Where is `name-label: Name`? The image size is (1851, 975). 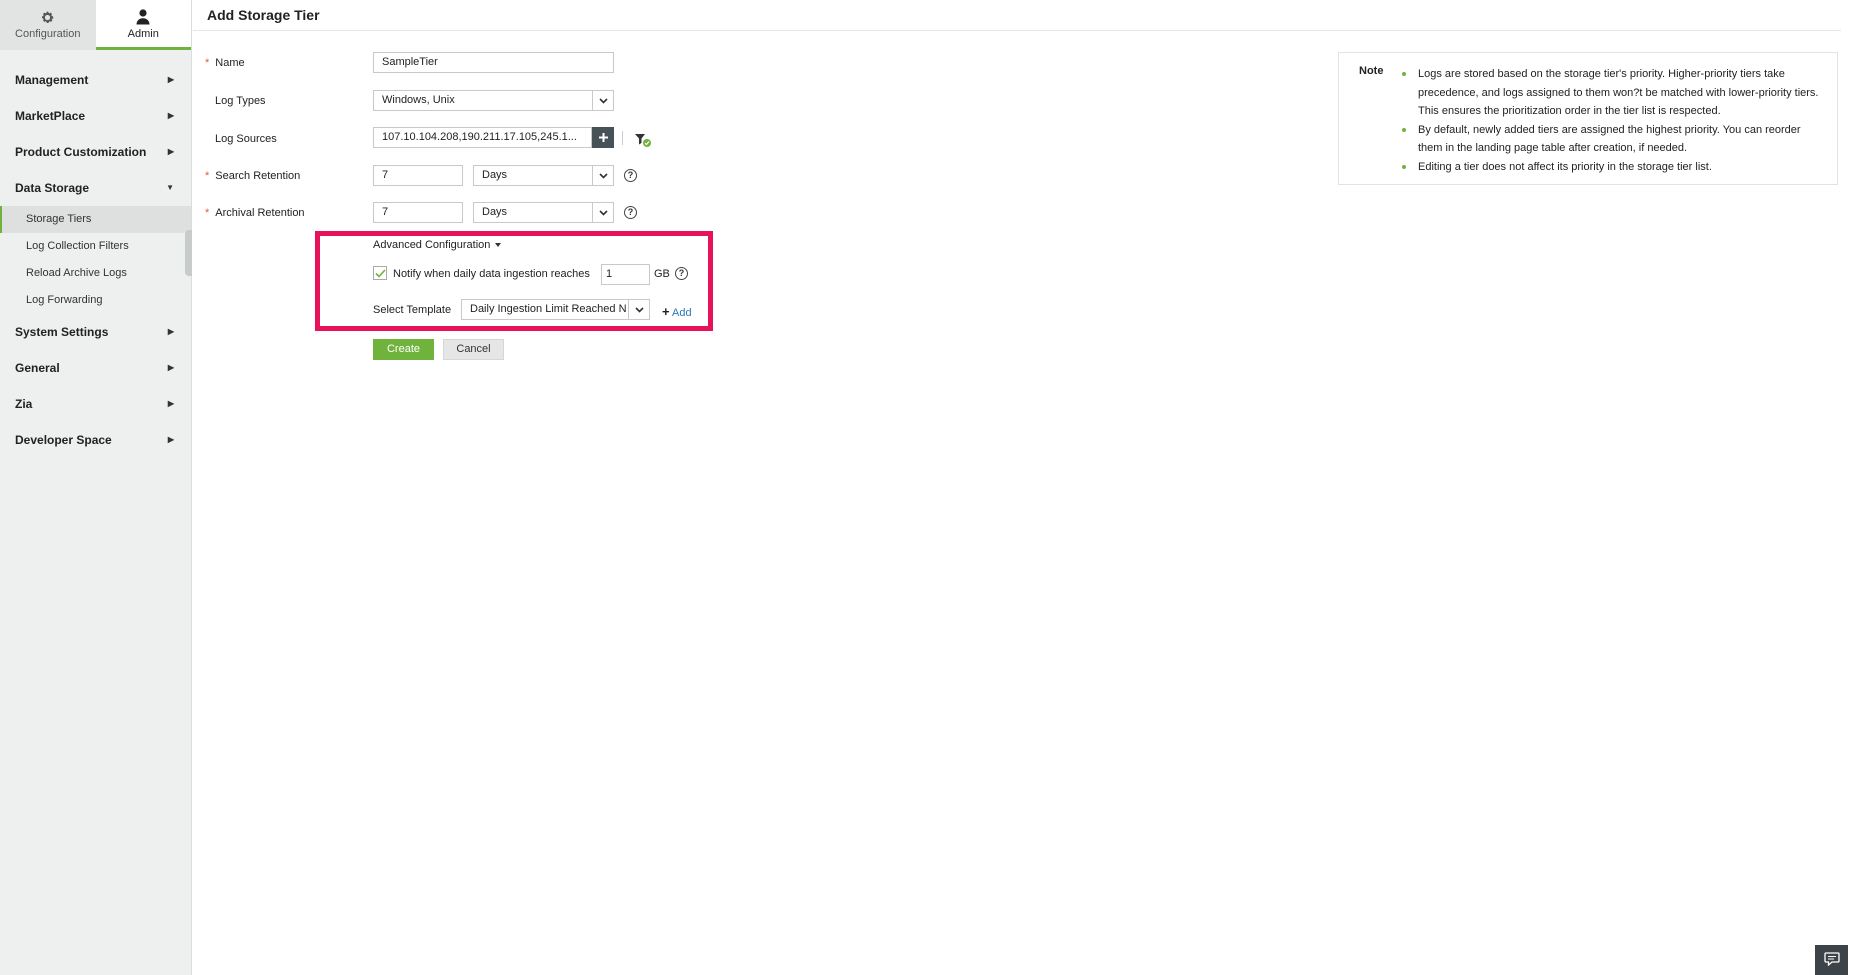
name-label: Name is located at coordinates (230, 63).